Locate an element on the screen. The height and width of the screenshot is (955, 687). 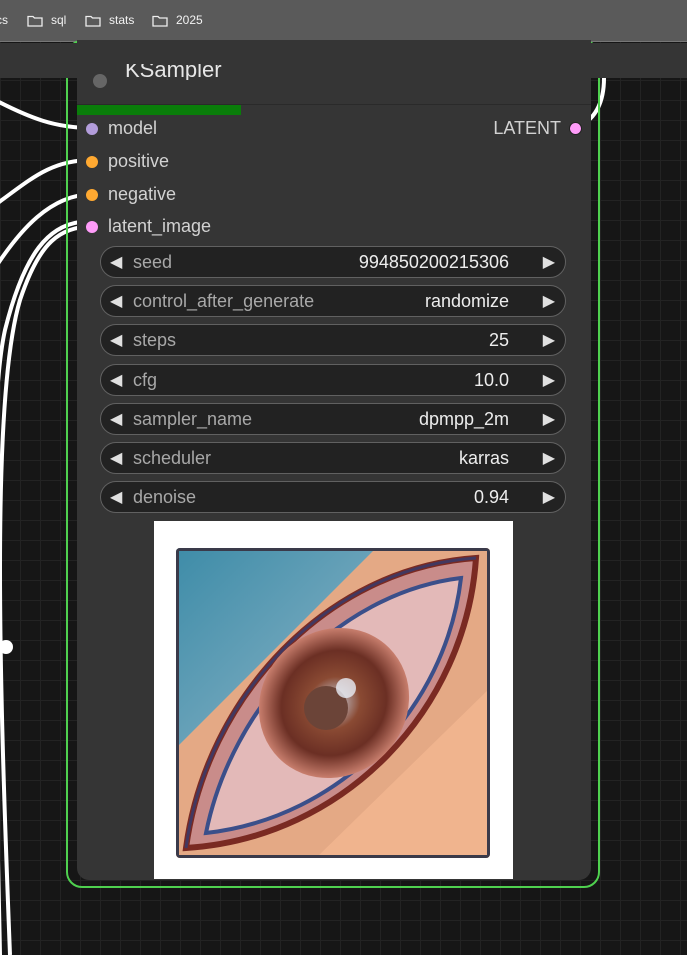
input-slot-positive: positive is located at coordinates (127, 161).